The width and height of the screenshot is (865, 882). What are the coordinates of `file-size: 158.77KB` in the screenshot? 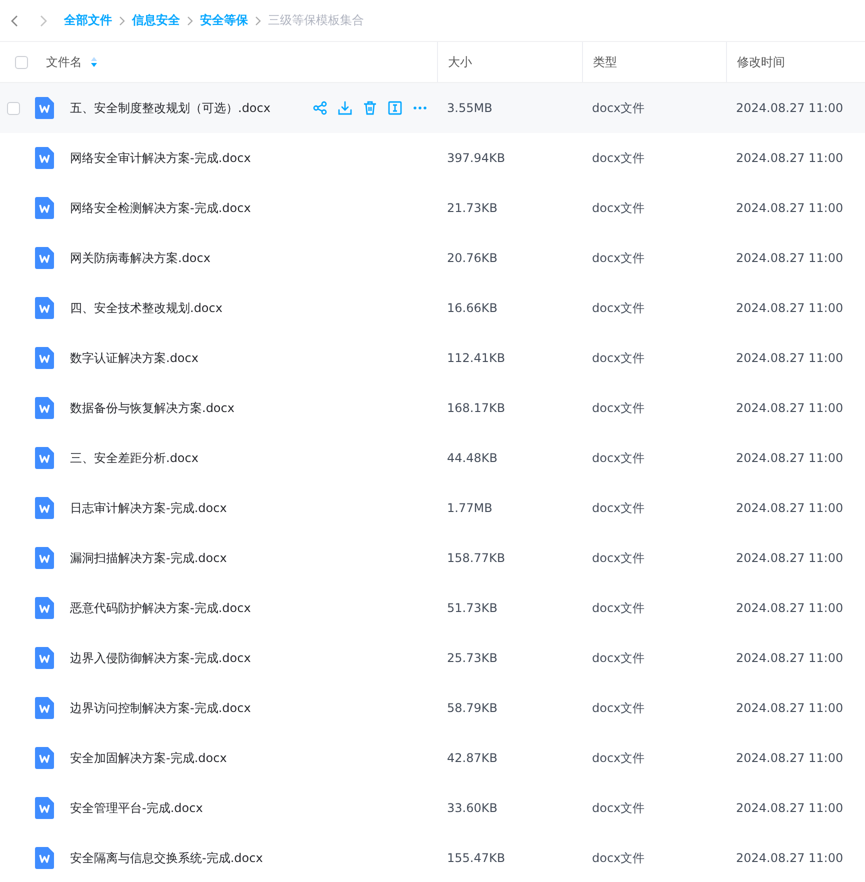 It's located at (476, 558).